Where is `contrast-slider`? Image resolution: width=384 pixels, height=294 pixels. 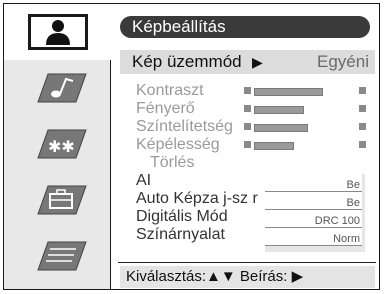 contrast-slider is located at coordinates (305, 91).